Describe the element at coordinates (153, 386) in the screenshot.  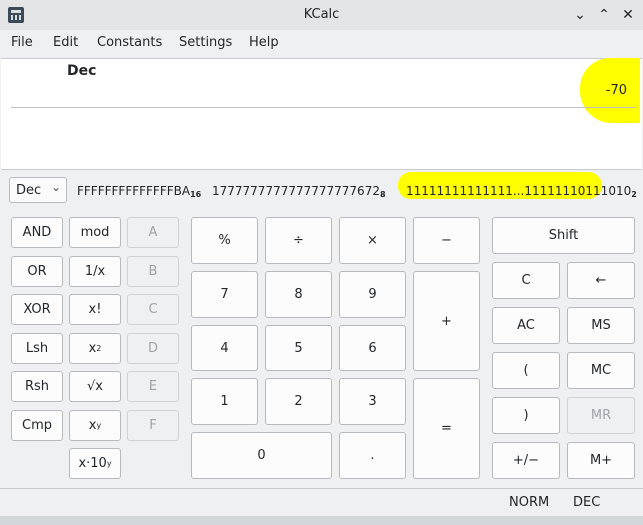
I see `hex-e-button: E` at that location.